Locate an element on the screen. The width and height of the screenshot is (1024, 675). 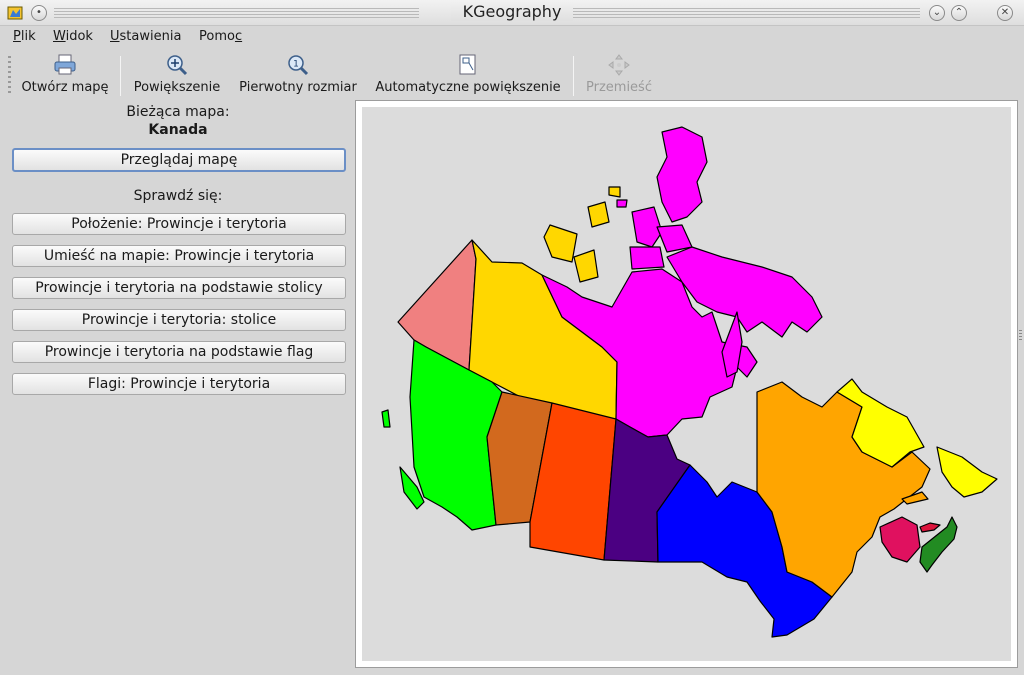
auto-zoom-button: Automatyczne powiększenie is located at coordinates (468, 74).